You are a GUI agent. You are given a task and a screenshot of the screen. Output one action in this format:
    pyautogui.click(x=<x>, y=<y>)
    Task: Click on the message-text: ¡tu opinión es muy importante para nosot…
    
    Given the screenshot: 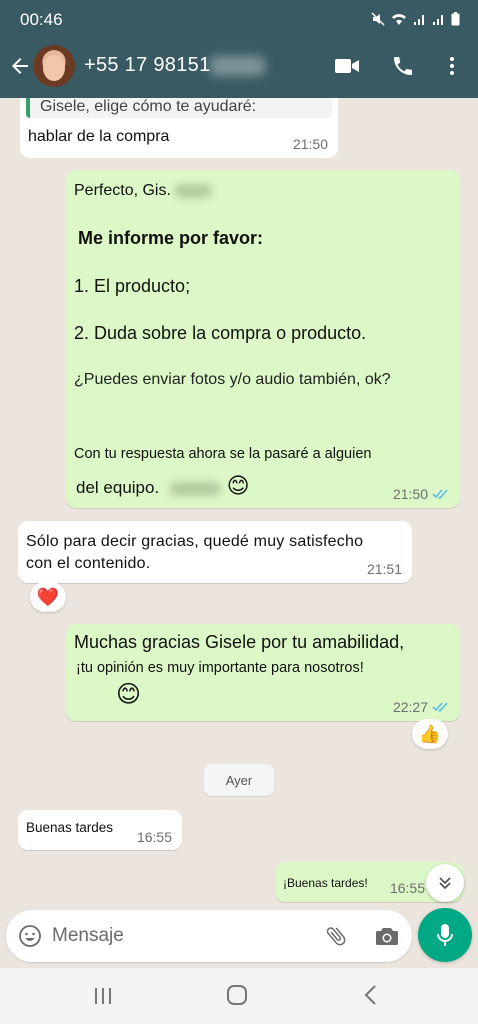 What is the action you would take?
    pyautogui.click(x=220, y=668)
    